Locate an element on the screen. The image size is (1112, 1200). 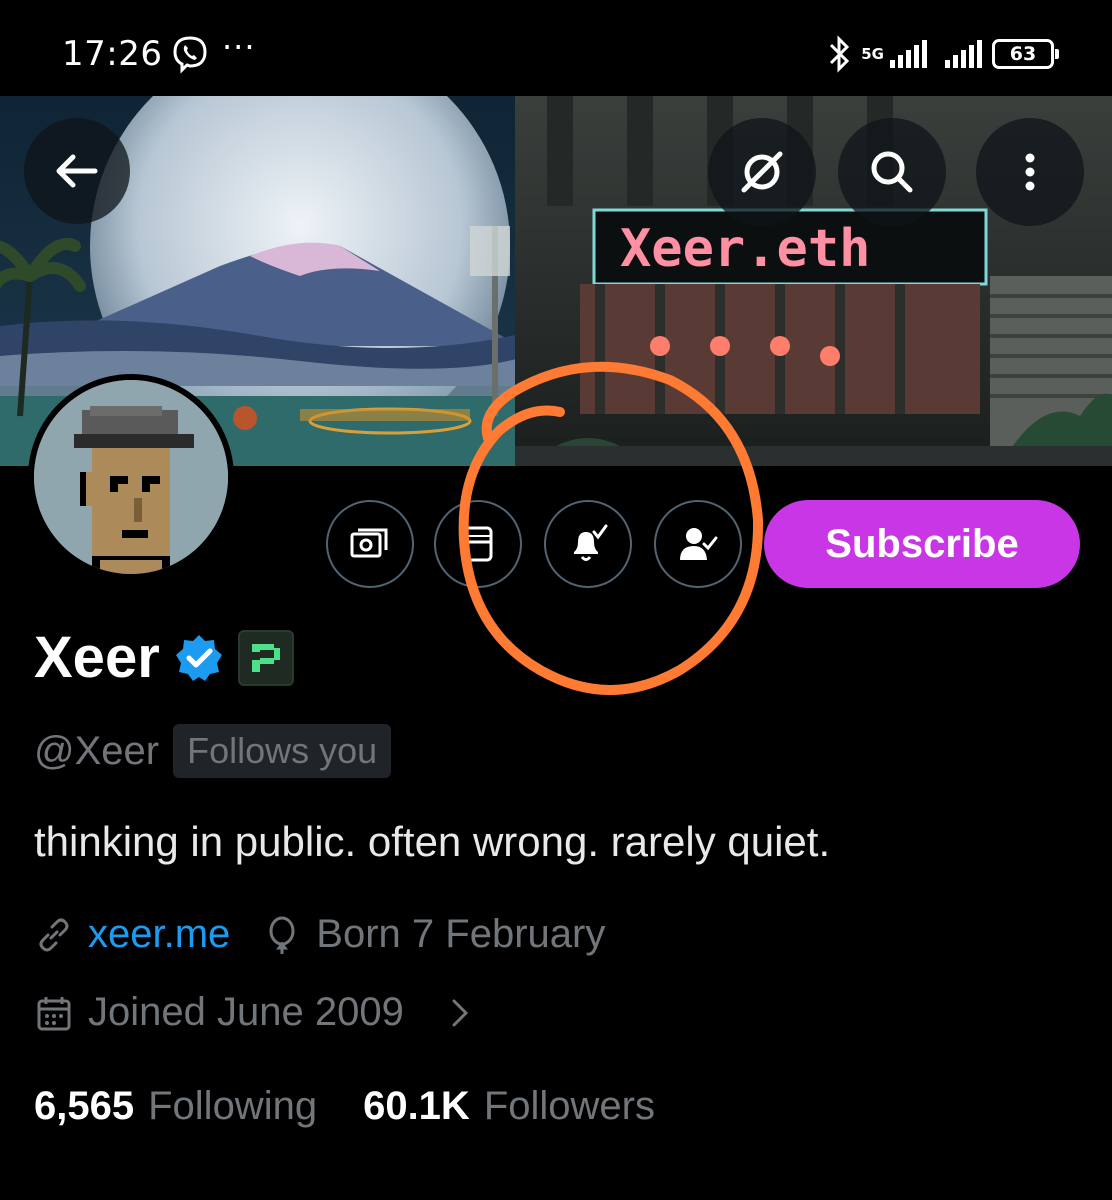
follow-stats: 6,565 Following 60.1K Followers is located at coordinates (367, 1106).